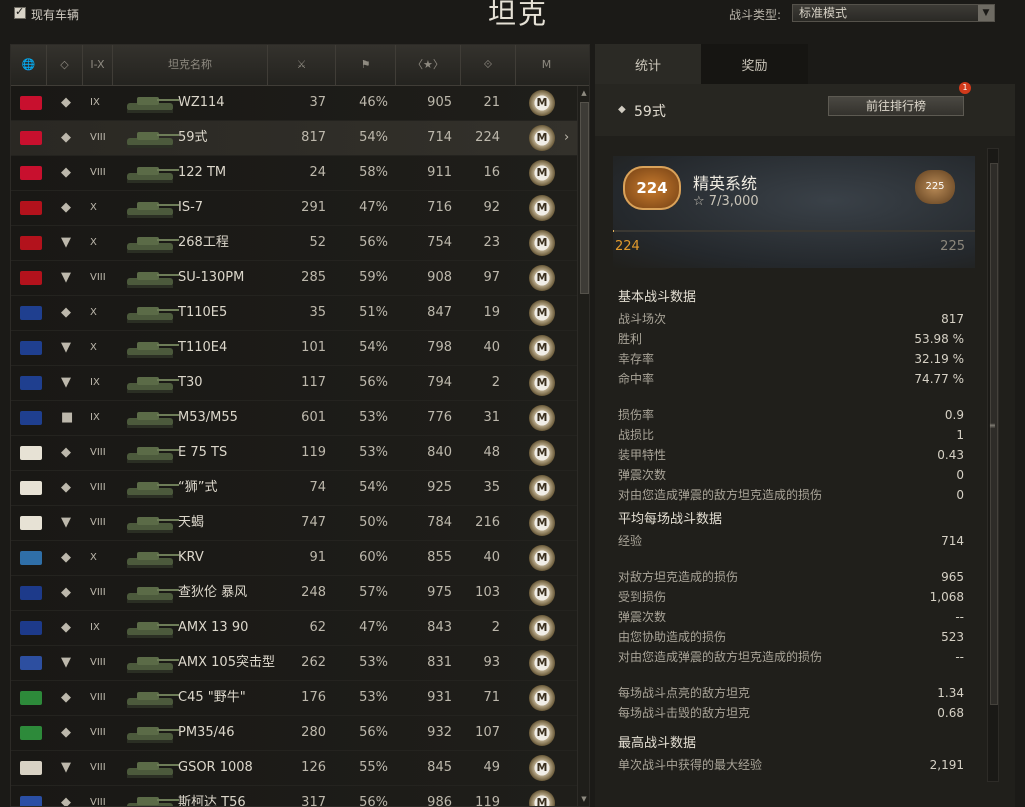 This screenshot has width=1025, height=807. What do you see at coordinates (546, 65) in the screenshot?
I see `col-mastery-header: M` at bounding box center [546, 65].